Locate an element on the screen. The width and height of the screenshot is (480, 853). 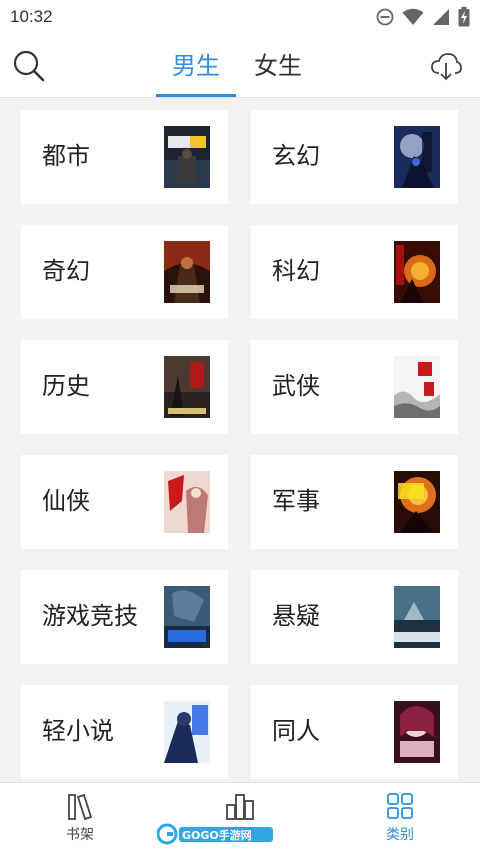
status-bar: 10:32 is located at coordinates (240, 17).